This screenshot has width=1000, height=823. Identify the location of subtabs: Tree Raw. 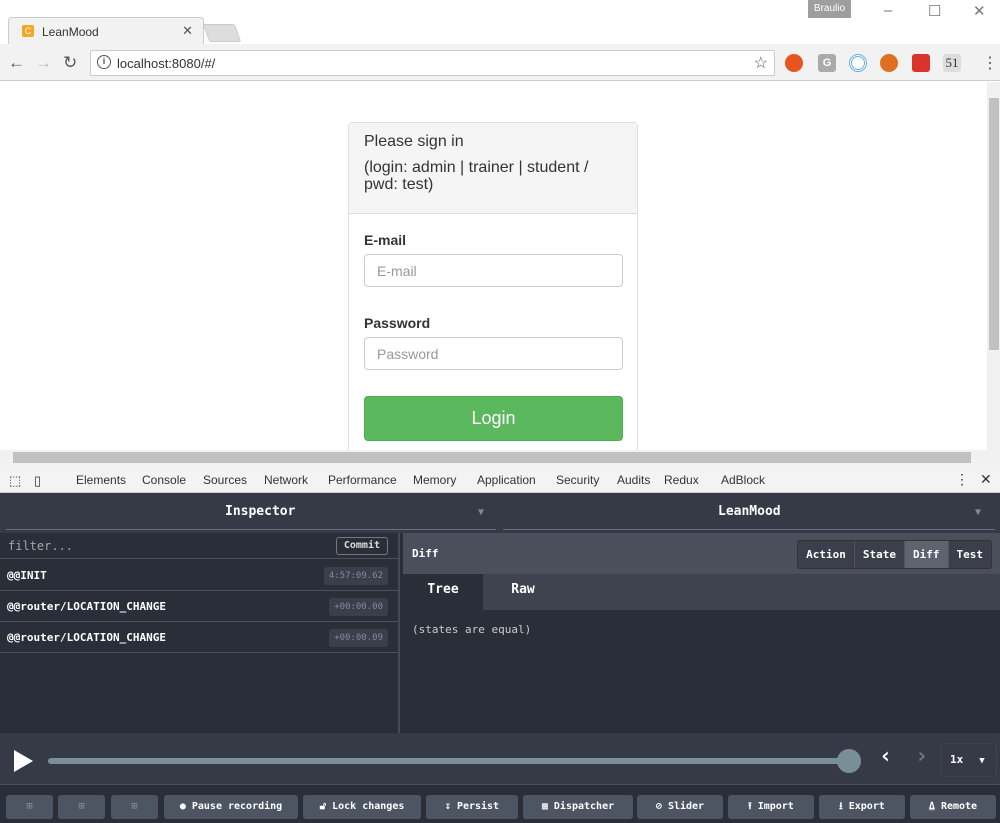
(701, 592).